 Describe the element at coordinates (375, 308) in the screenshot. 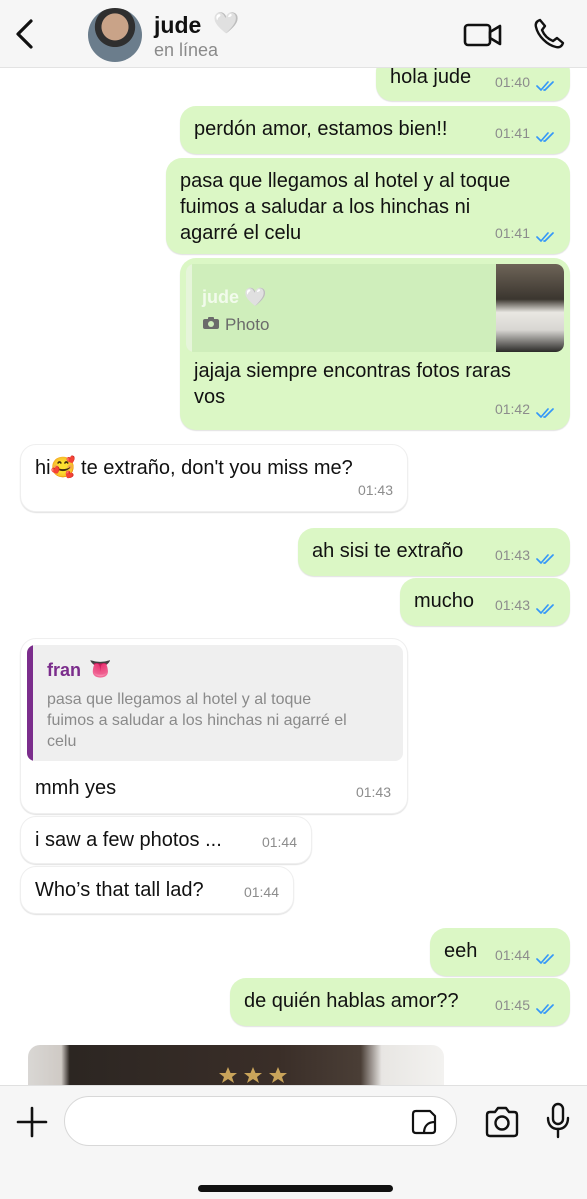

I see `quoted-photo-message: jude 🤍 Photo` at that location.